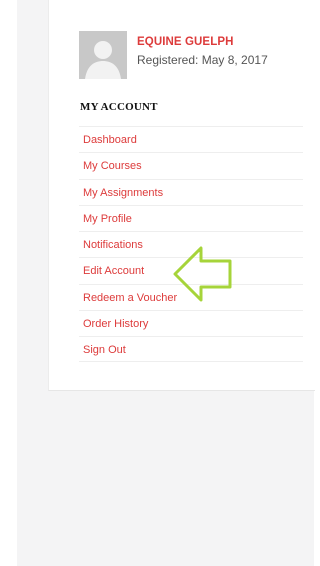 This screenshot has height=566, width=320. Describe the element at coordinates (191, 165) in the screenshot. I see `menu-item-my-courses: My Courses` at that location.